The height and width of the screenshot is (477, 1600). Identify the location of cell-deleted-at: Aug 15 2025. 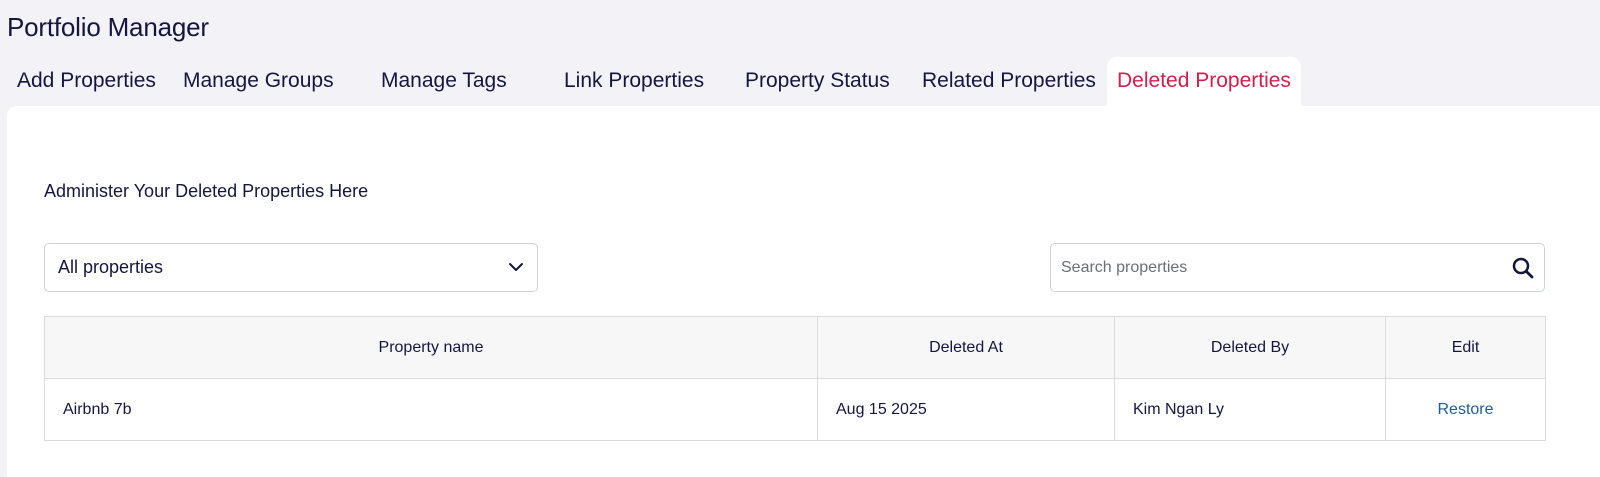
(966, 409).